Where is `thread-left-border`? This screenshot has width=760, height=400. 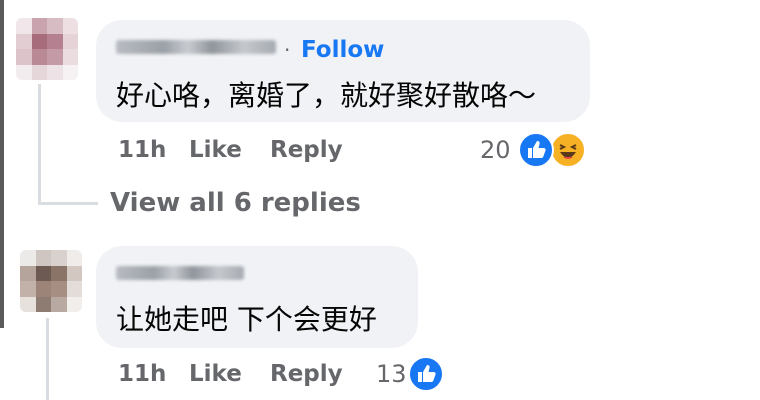
thread-left-border is located at coordinates (2, 164).